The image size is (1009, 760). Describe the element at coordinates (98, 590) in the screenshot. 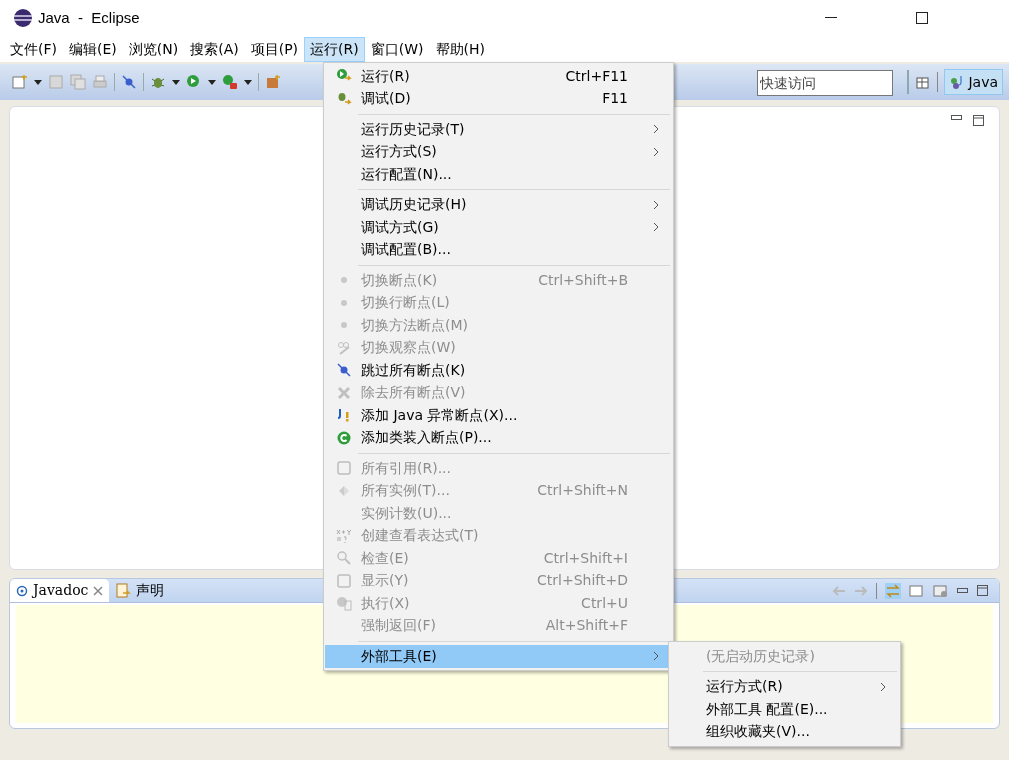

I see `close-icon` at that location.